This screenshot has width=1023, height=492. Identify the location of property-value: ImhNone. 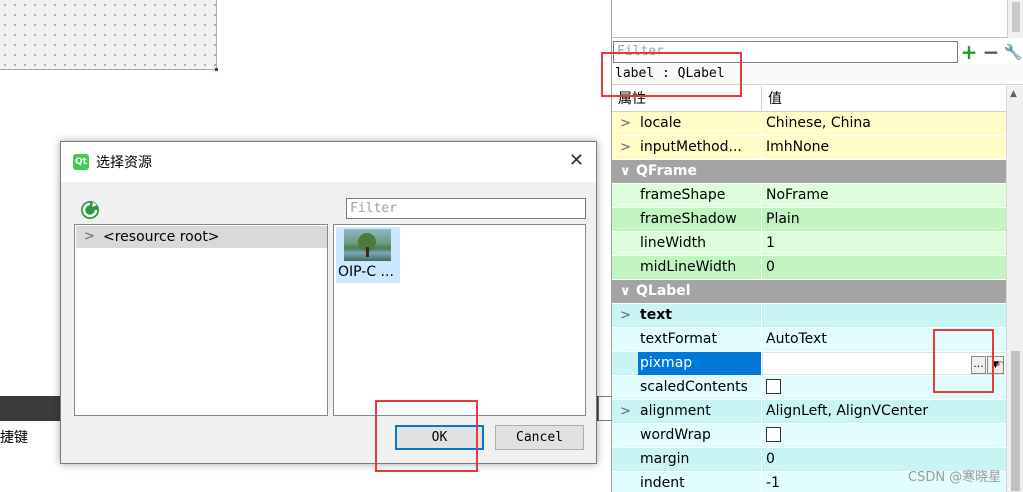
(884, 147).